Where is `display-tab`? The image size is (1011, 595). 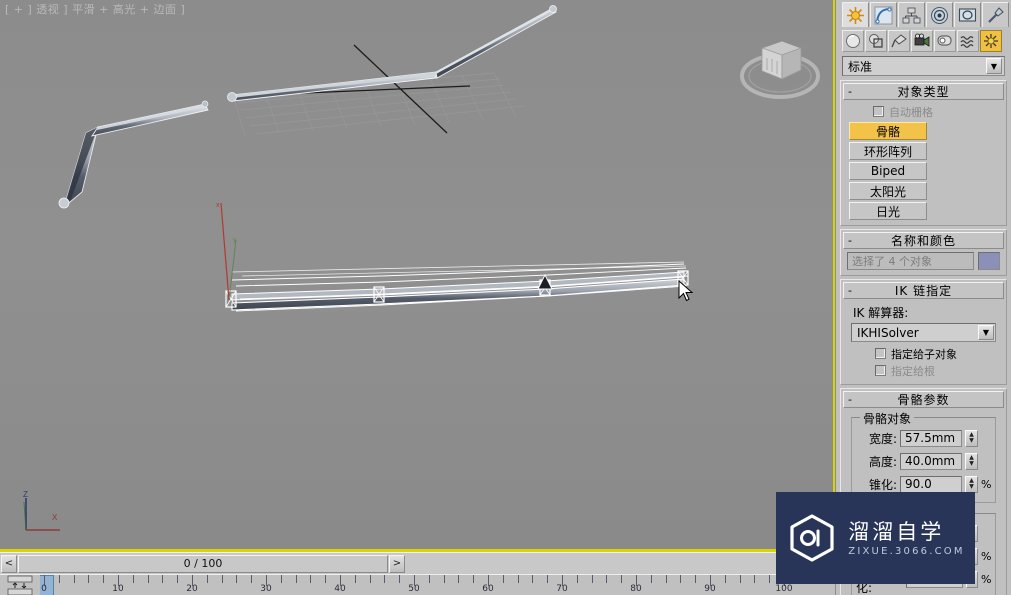
display-tab is located at coordinates (967, 14).